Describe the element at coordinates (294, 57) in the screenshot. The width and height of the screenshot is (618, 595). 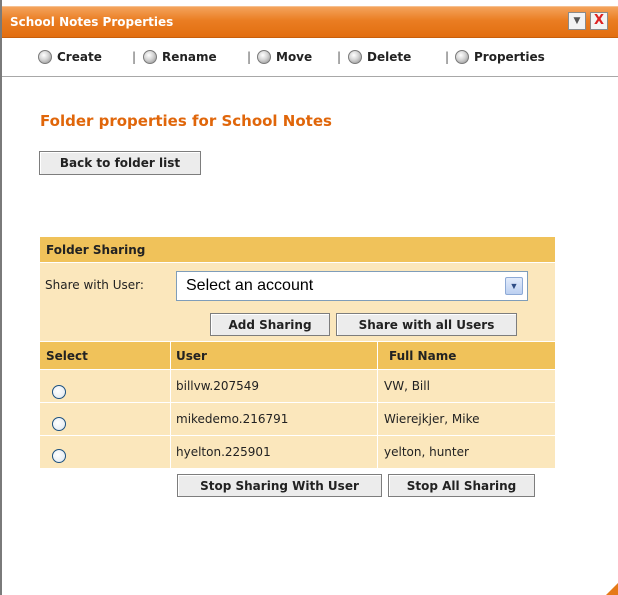
I see `move-label: Move` at that location.